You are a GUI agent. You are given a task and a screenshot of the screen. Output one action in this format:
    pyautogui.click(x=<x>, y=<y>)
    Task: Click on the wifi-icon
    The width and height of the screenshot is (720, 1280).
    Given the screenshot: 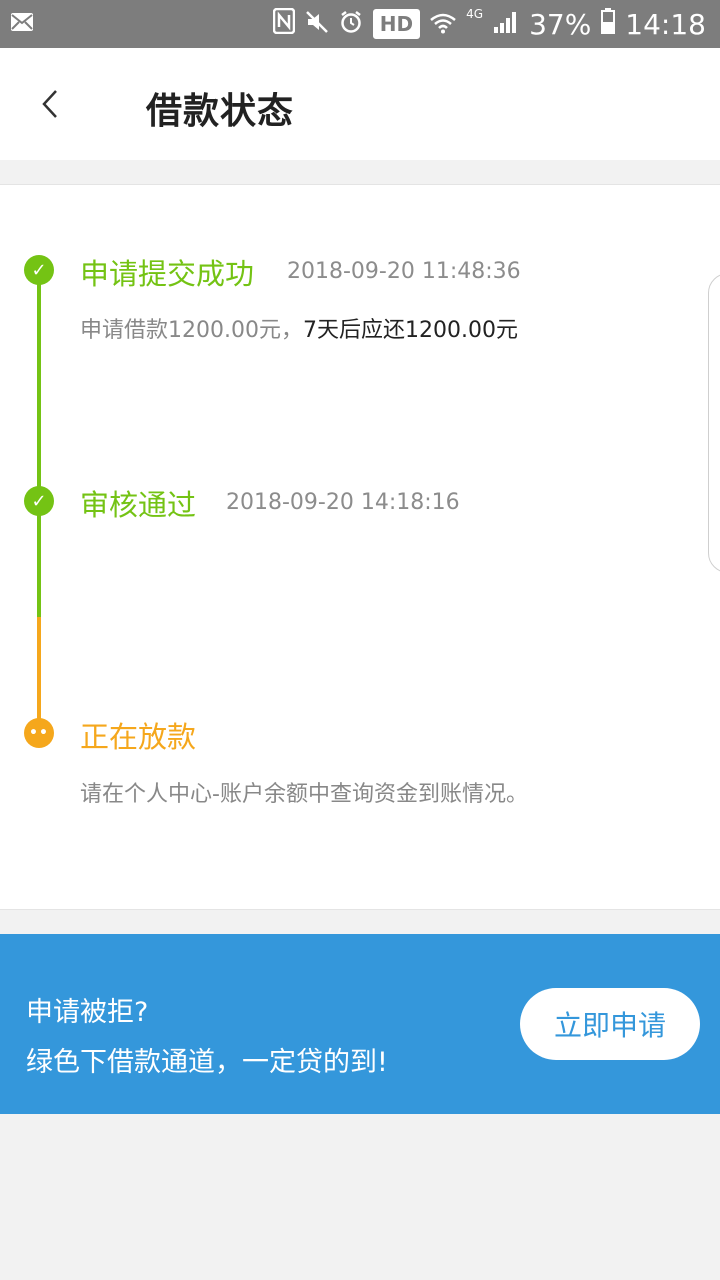 What is the action you would take?
    pyautogui.click(x=443, y=24)
    